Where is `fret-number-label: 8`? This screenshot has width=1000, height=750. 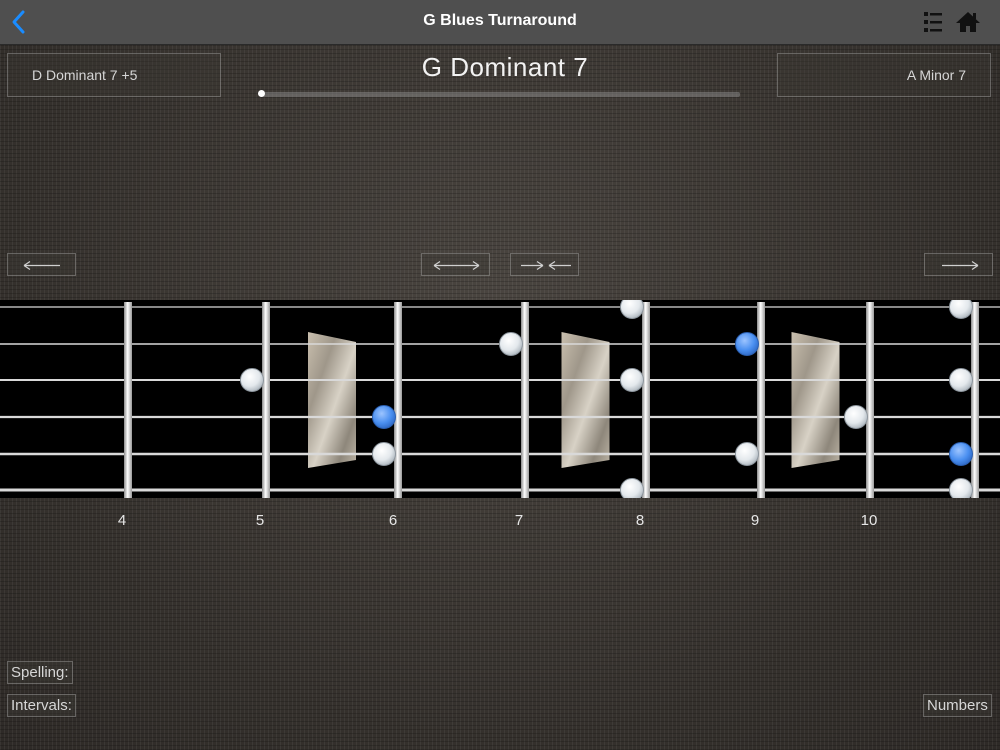
fret-number-label: 8 is located at coordinates (640, 520).